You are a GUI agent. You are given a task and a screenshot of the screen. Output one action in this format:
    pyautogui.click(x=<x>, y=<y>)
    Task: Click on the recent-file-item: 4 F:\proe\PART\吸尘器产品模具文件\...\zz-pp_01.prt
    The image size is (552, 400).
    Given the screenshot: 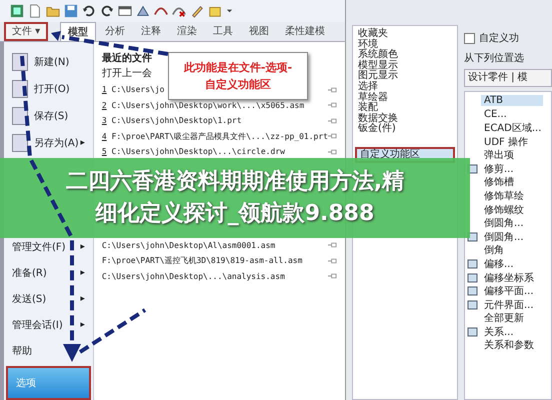 What is the action you would take?
    pyautogui.click(x=215, y=136)
    